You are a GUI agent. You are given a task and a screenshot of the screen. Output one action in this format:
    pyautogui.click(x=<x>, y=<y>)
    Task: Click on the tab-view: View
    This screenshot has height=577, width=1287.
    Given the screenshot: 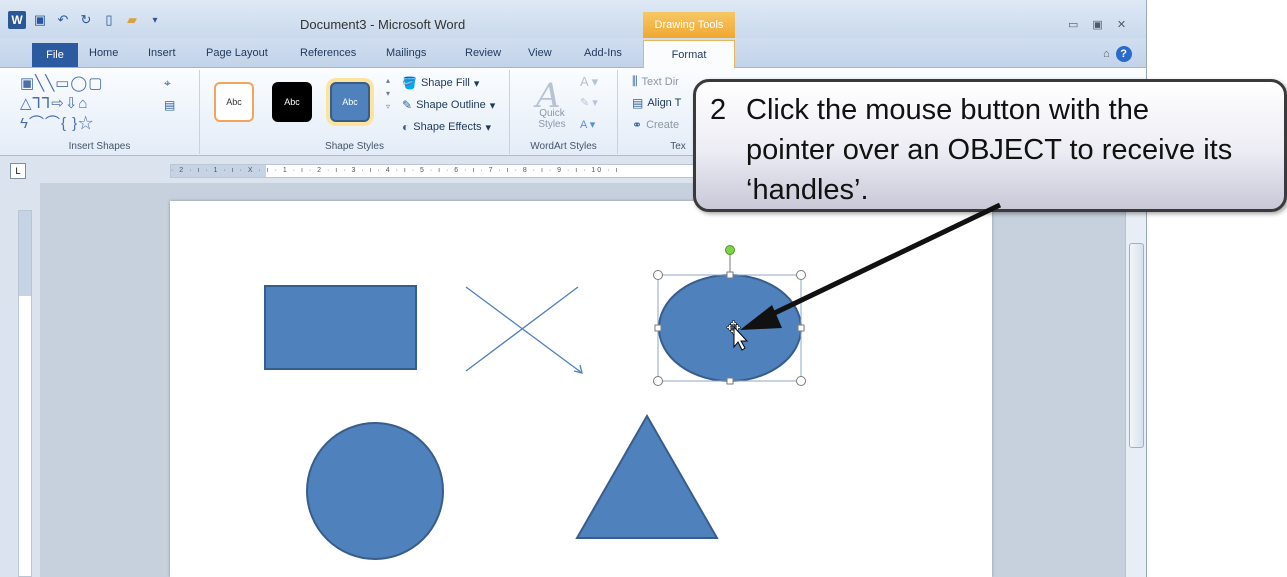 What is the action you would take?
    pyautogui.click(x=540, y=53)
    